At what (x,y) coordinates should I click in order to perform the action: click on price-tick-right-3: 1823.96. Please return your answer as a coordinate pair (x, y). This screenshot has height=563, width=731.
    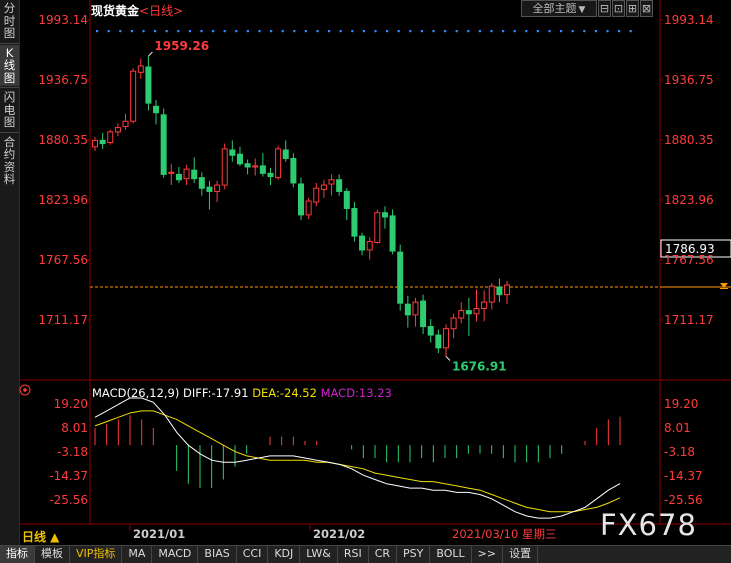
    Looking at the image, I should click on (689, 200).